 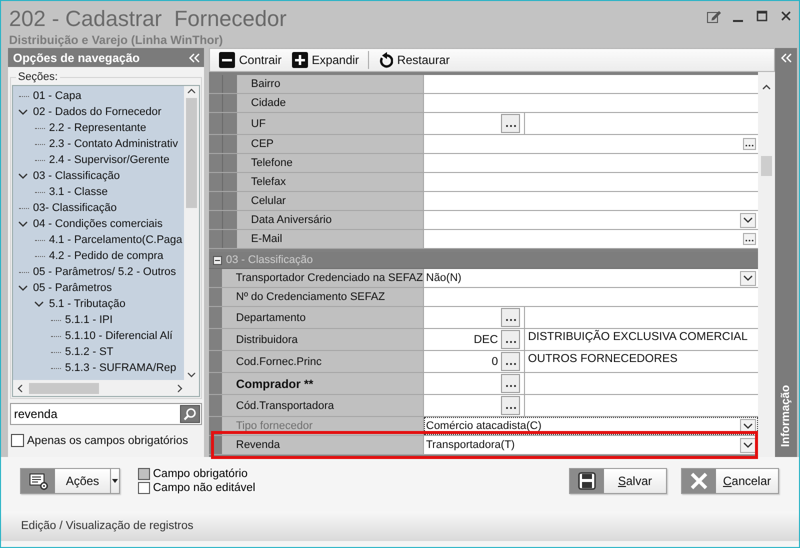 I want to click on field-label: Bairro, so click(x=330, y=84).